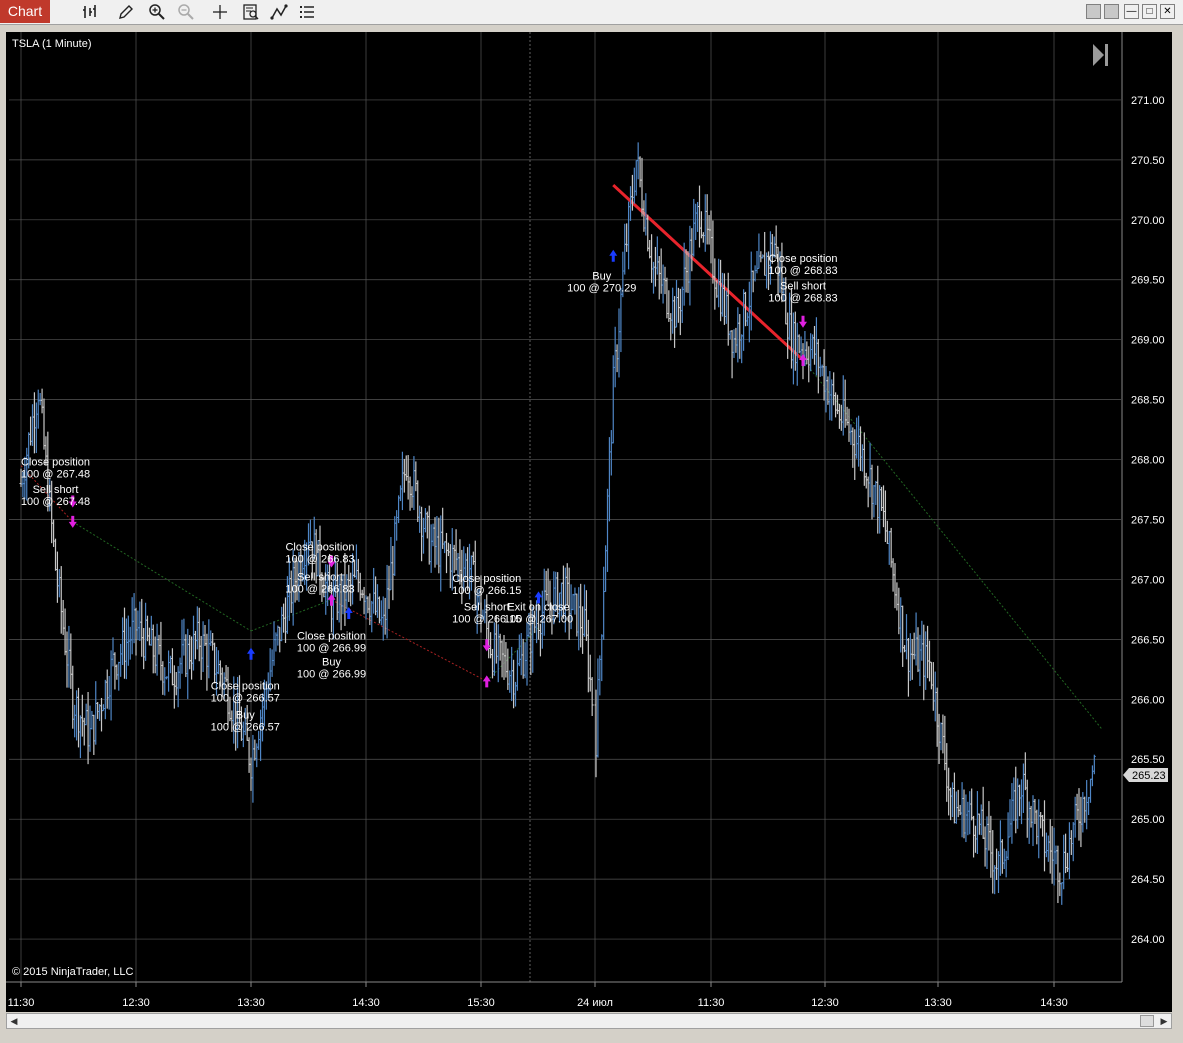 The width and height of the screenshot is (1183, 1043). I want to click on y-tick-label: 268.00, so click(1148, 461).